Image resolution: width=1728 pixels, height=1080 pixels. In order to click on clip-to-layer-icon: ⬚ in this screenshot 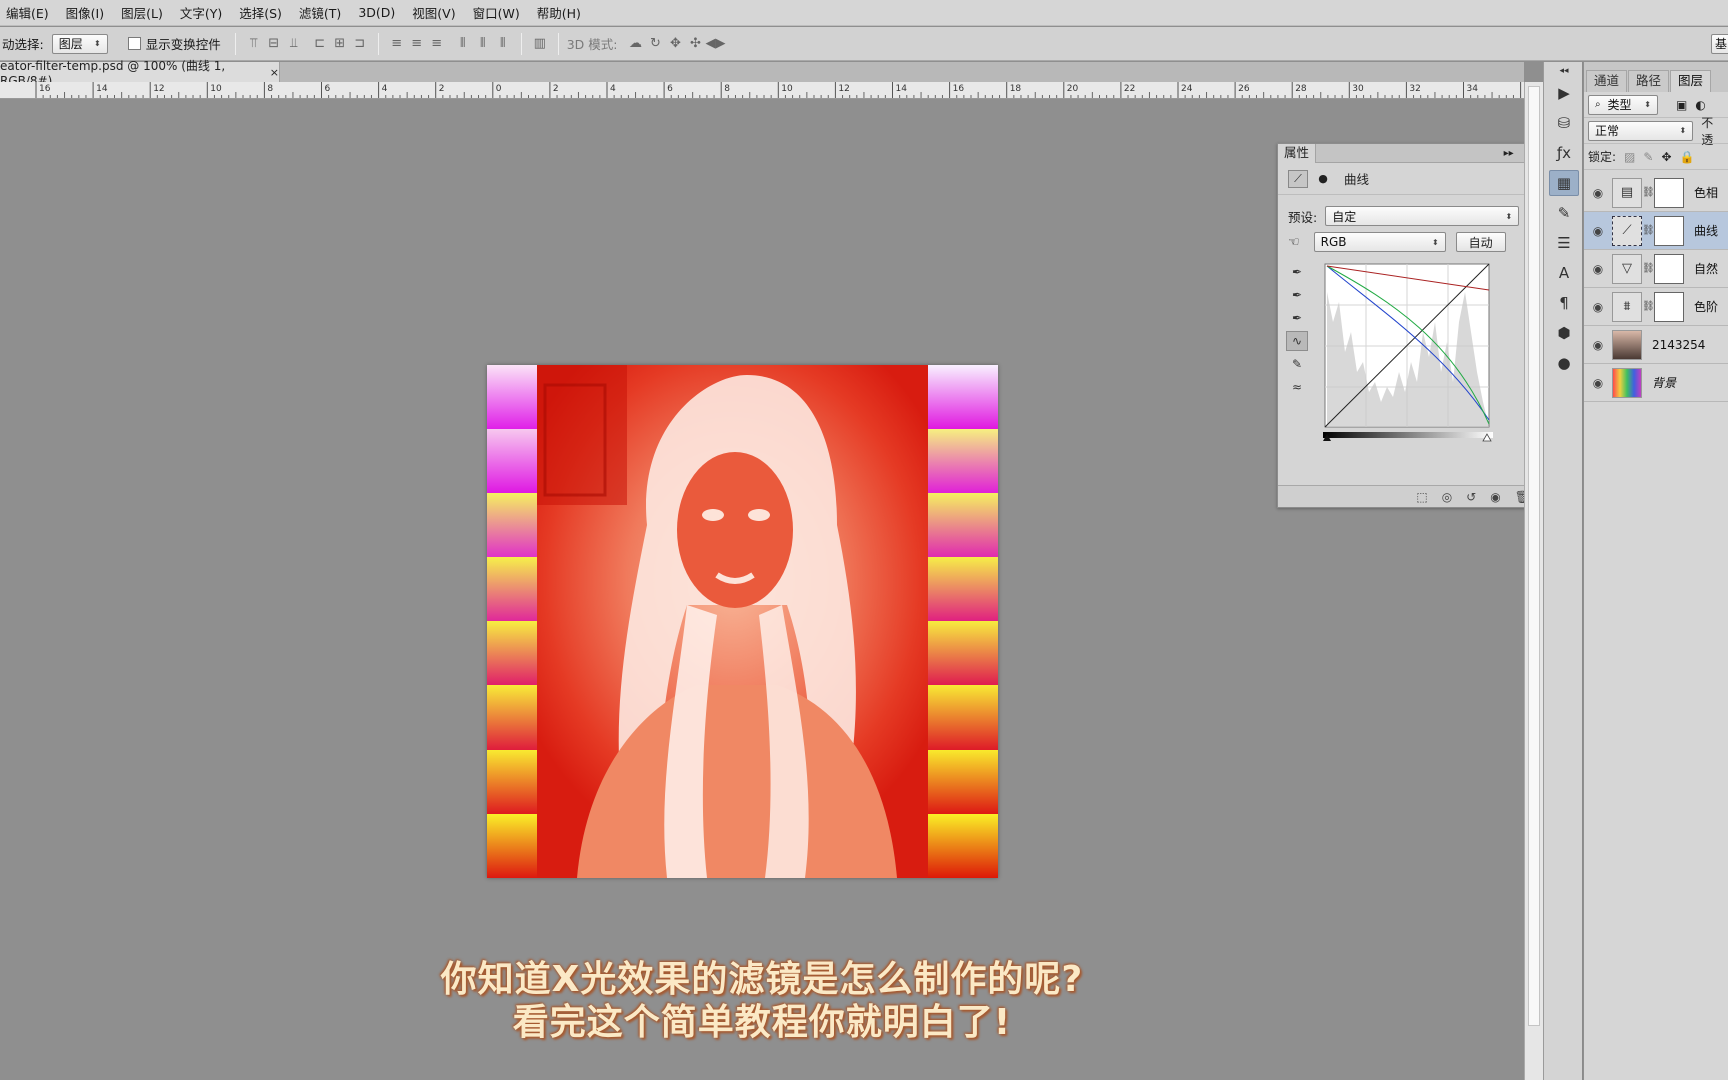, I will do `click(1421, 497)`.